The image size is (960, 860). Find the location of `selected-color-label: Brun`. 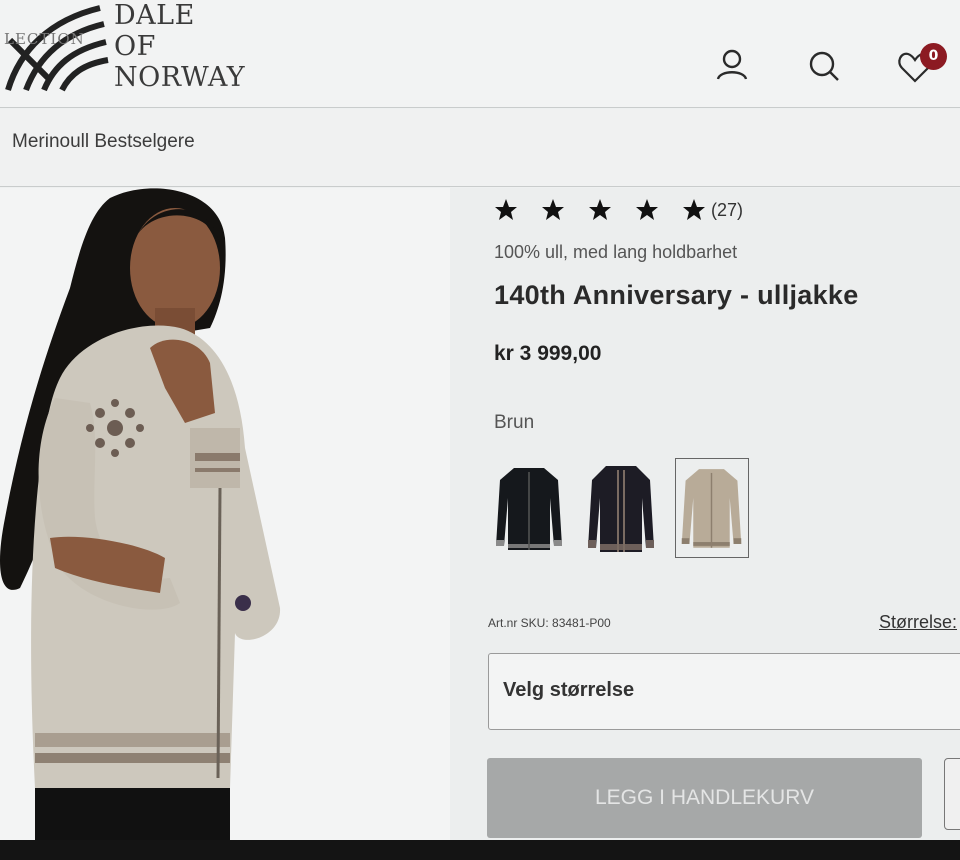

selected-color-label: Brun is located at coordinates (514, 422).